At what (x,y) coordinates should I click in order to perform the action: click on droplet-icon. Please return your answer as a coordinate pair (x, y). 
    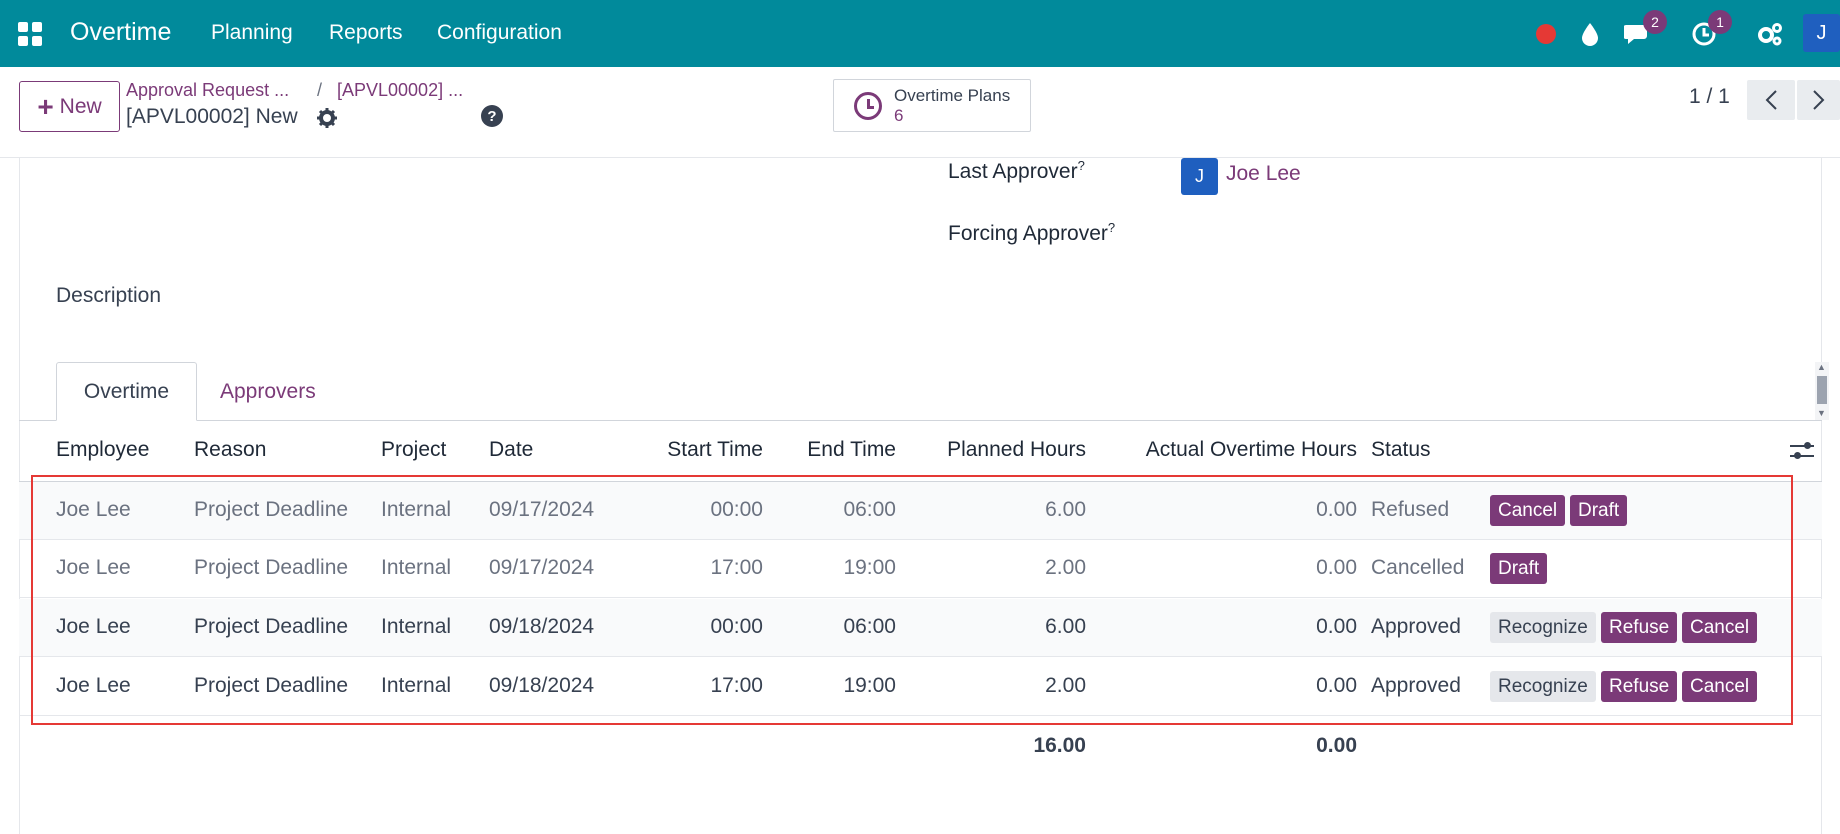
    Looking at the image, I should click on (1590, 34).